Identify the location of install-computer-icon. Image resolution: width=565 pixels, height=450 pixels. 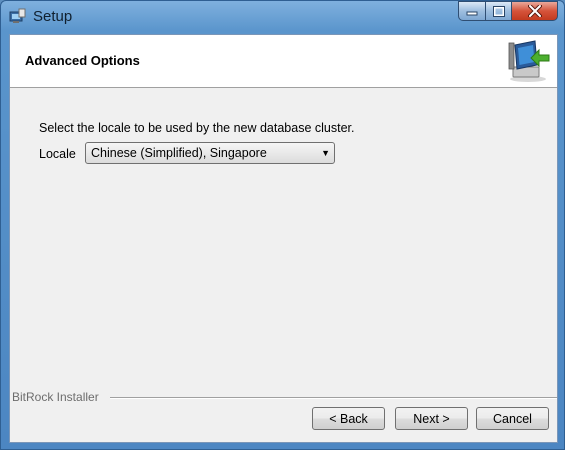
(529, 61).